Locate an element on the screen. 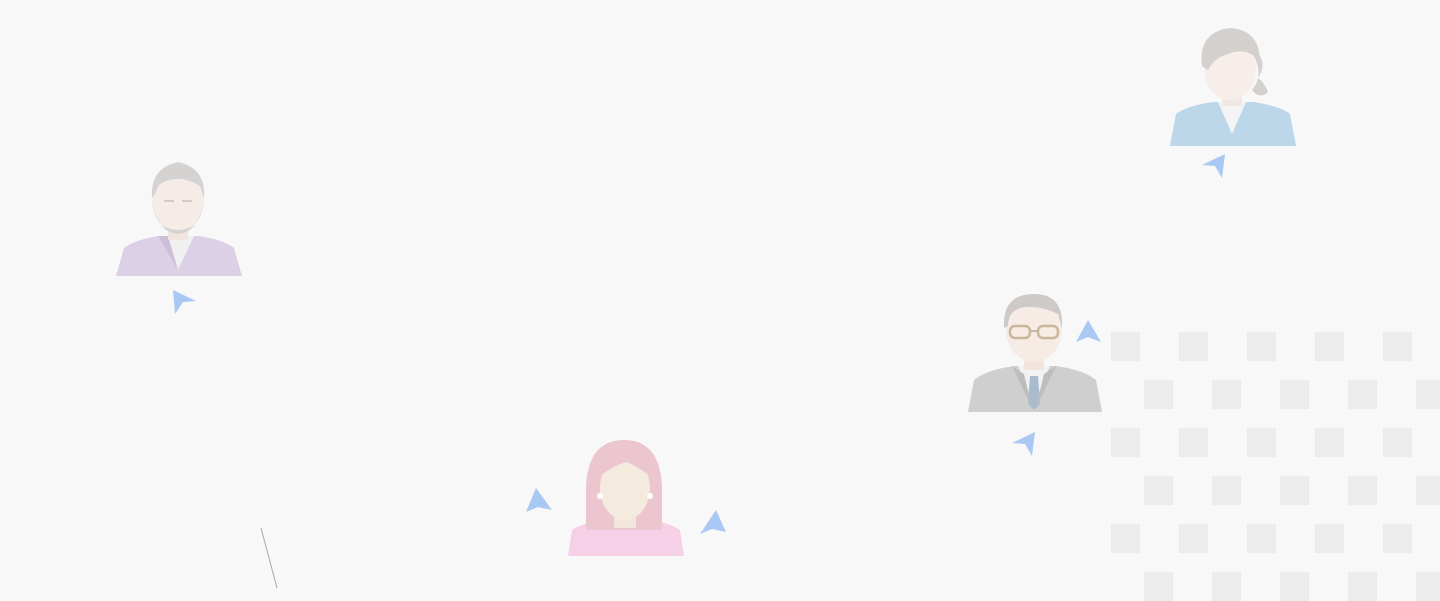  woman-pink-hair-avatar-icon is located at coordinates (626, 498).